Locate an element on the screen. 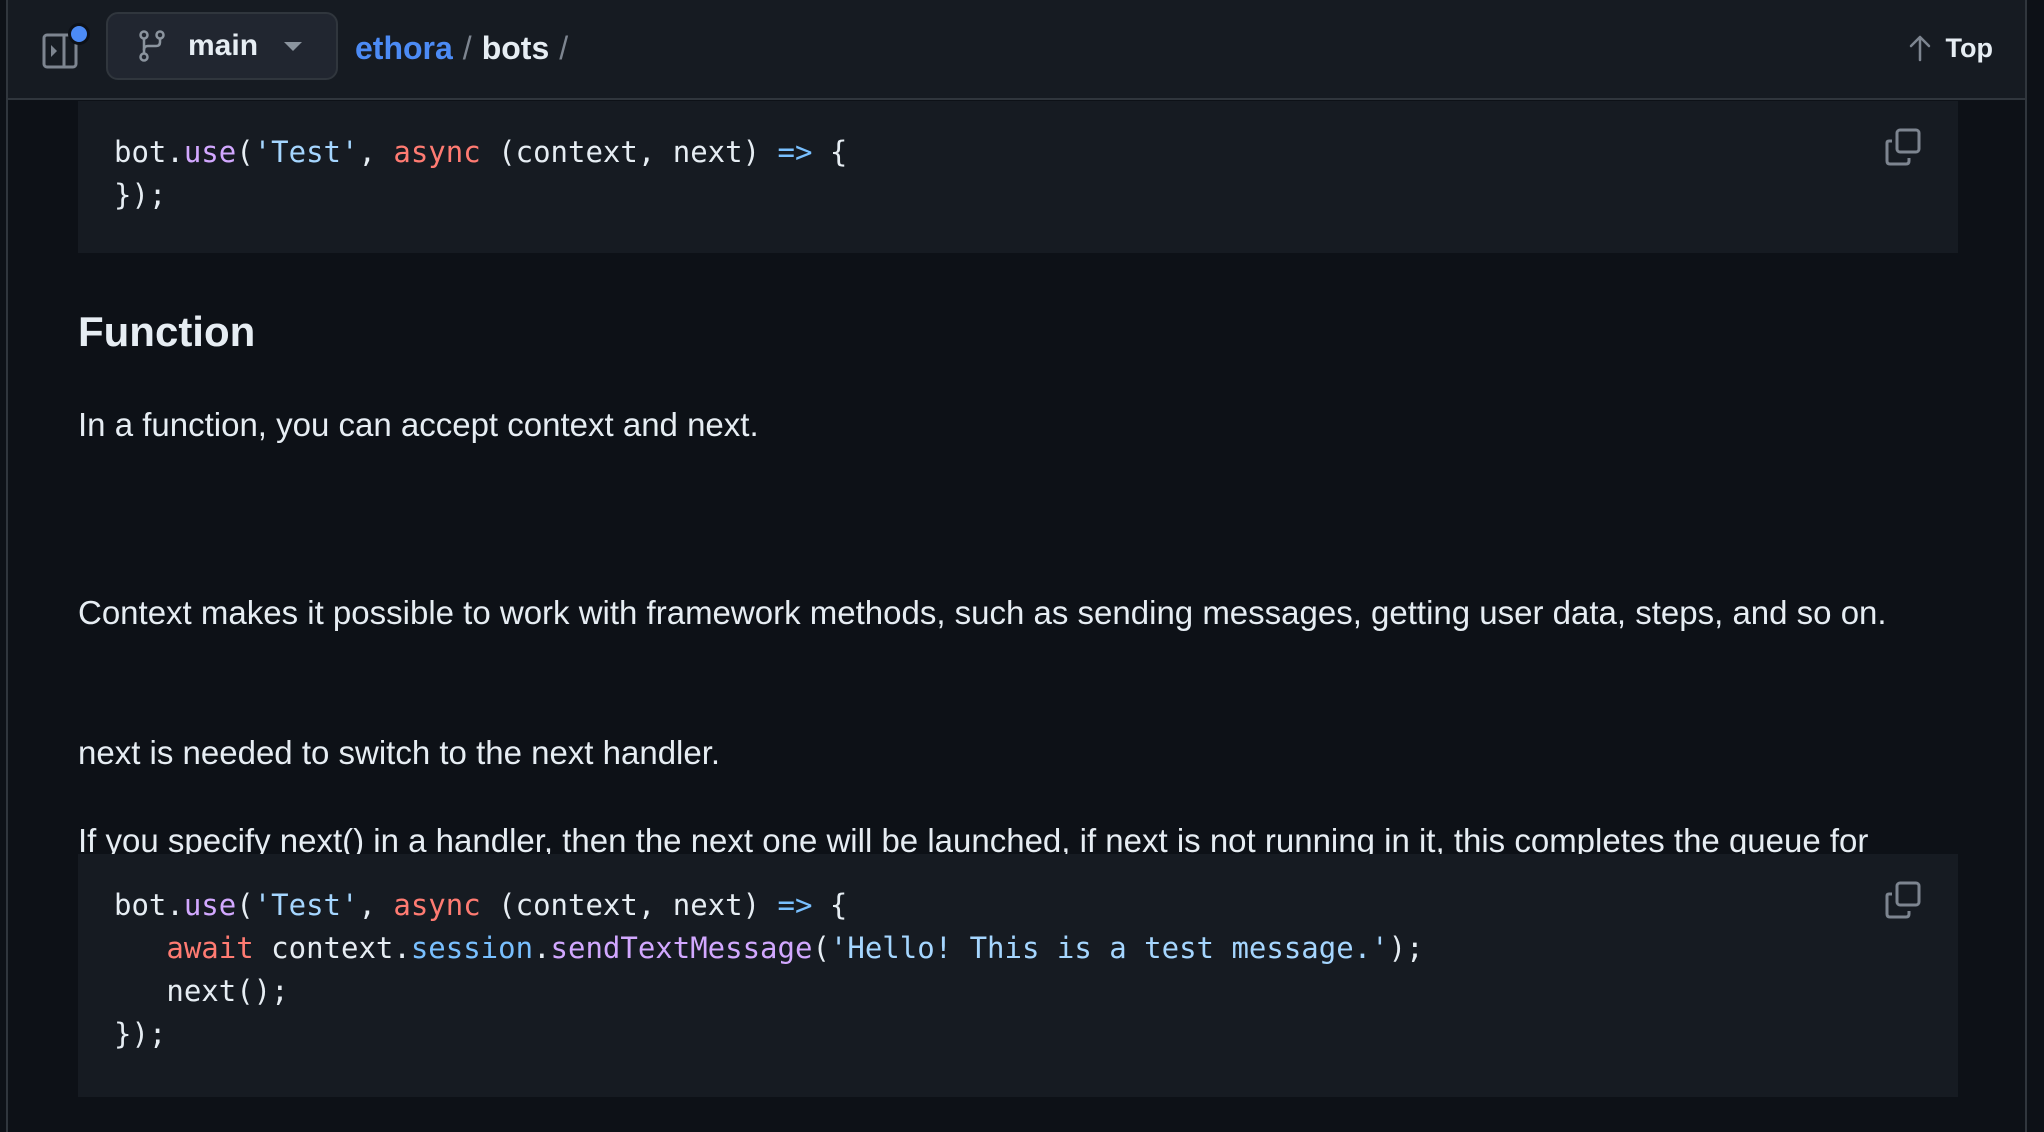 This screenshot has width=2044, height=1132. section-heading: Function is located at coordinates (167, 331).